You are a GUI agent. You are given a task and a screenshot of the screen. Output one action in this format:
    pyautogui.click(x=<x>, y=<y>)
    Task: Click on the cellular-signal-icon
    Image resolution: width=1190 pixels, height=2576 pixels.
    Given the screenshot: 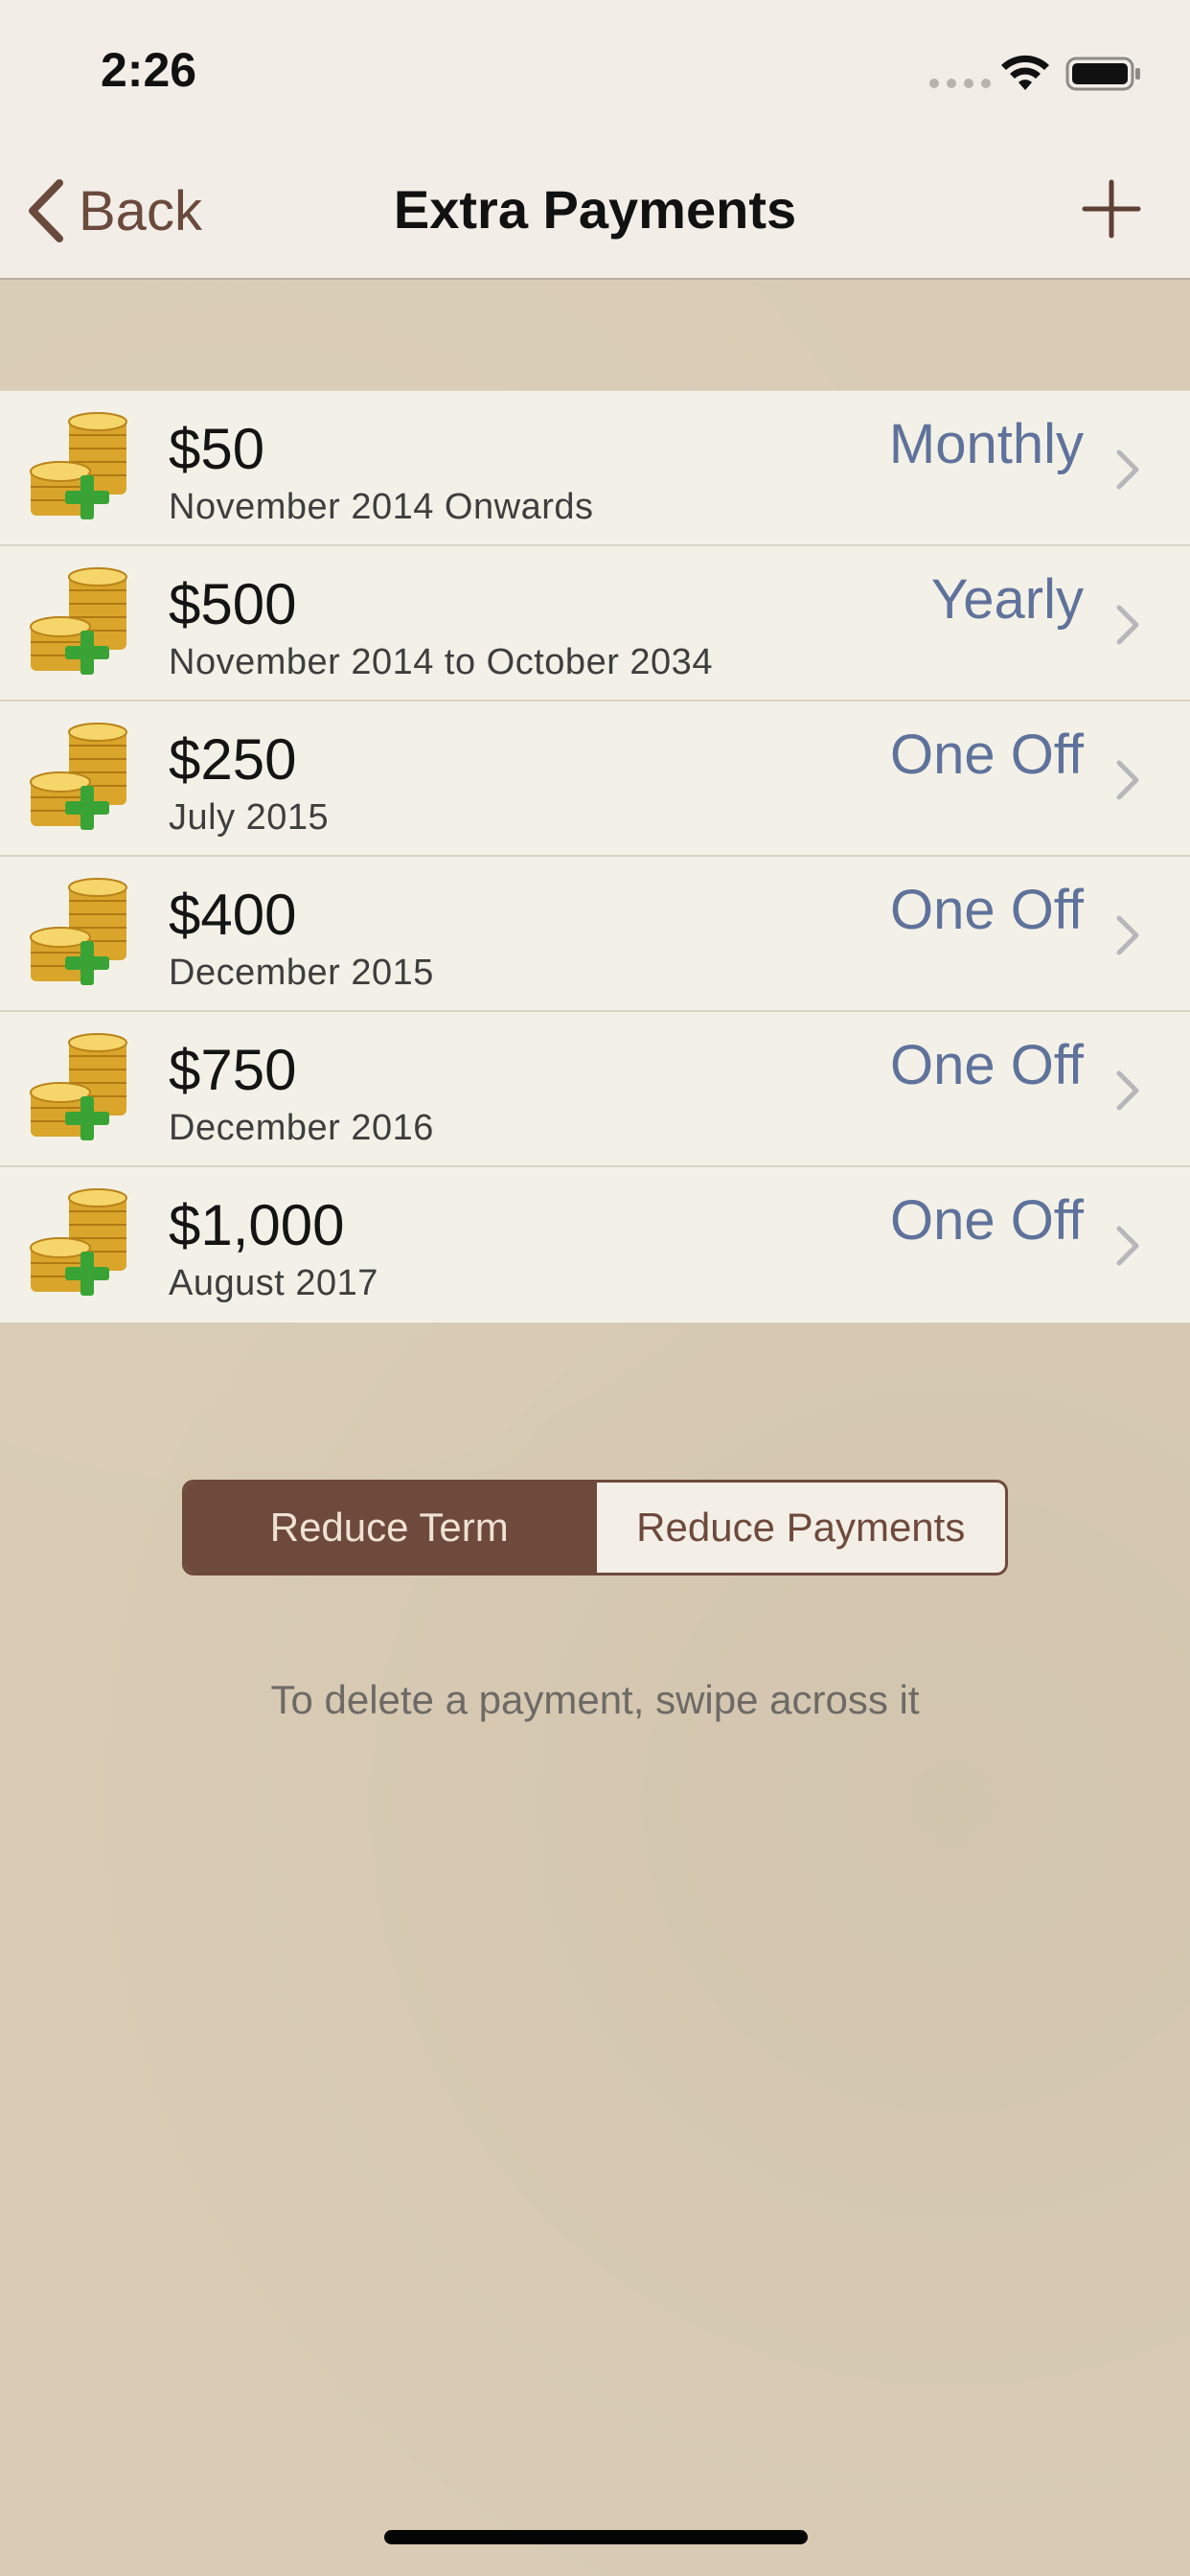 What is the action you would take?
    pyautogui.click(x=960, y=83)
    